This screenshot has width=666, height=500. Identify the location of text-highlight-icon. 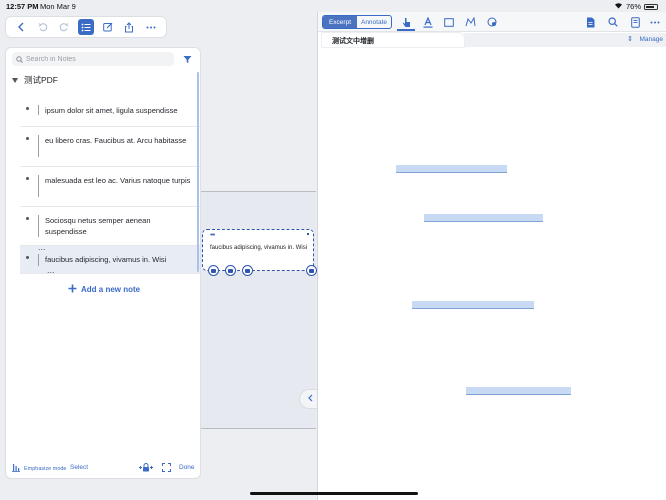
(428, 22).